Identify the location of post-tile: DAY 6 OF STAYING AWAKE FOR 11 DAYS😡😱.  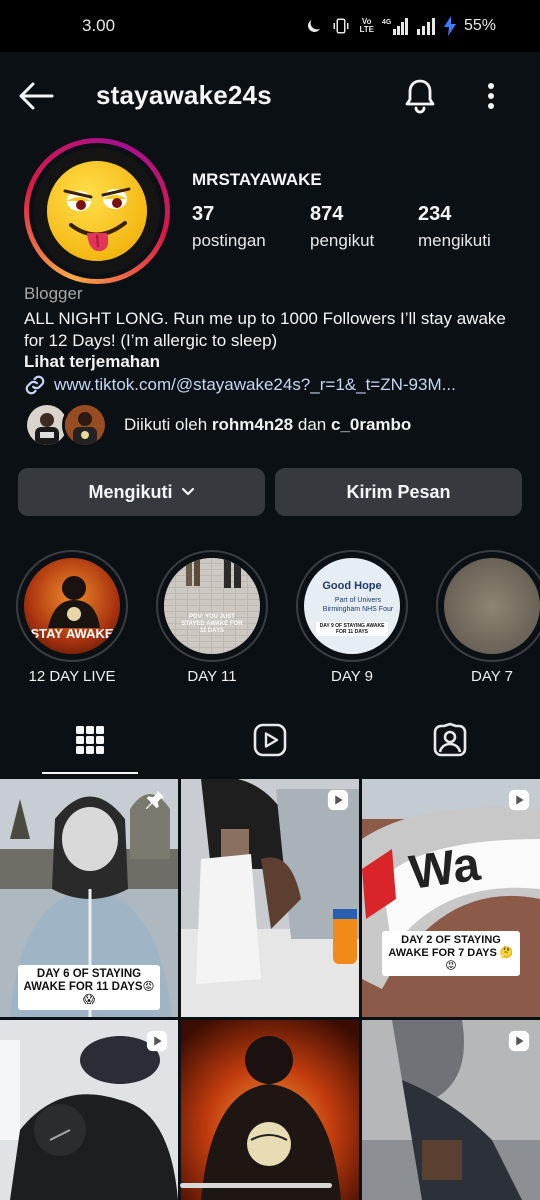
(89, 898).